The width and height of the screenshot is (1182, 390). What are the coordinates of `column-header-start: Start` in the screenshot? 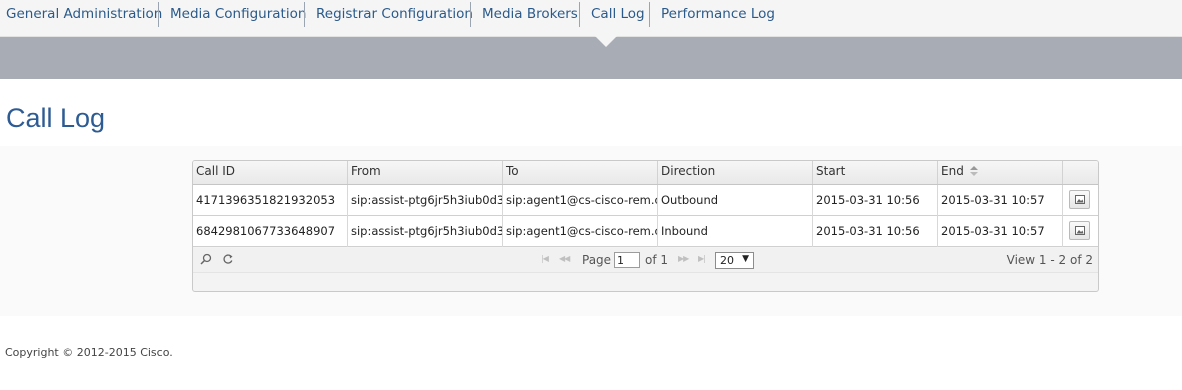 It's located at (875, 172).